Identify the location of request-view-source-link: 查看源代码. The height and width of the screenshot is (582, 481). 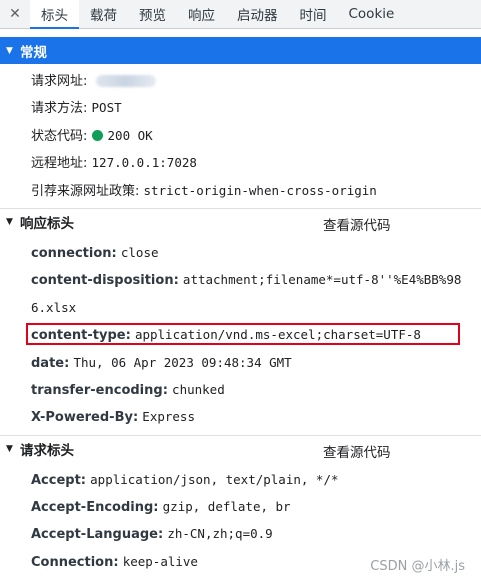
(357, 451).